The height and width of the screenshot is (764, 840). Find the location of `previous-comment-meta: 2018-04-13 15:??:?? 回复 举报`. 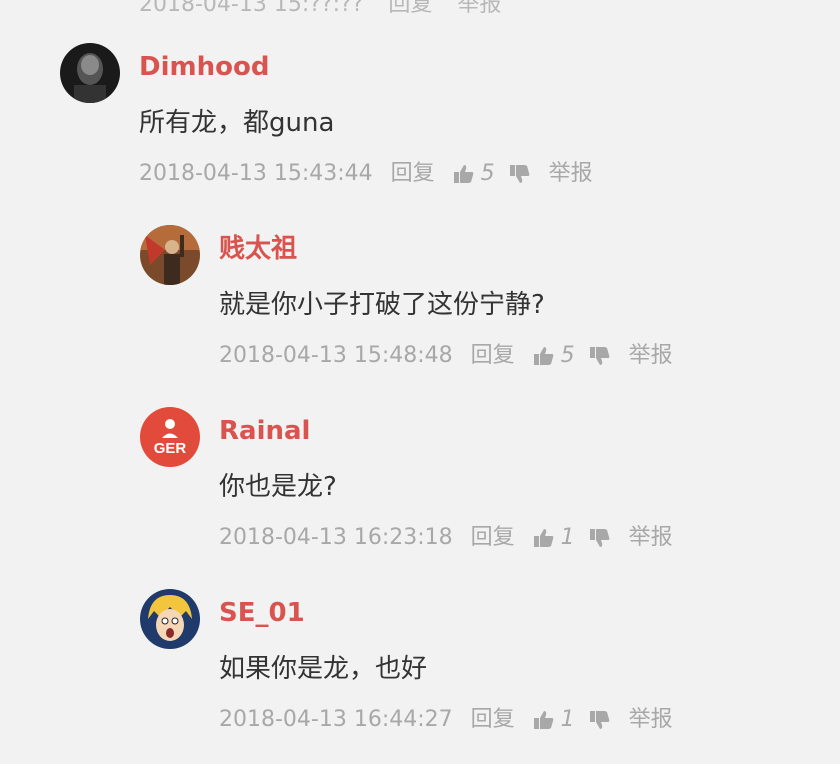

previous-comment-meta: 2018-04-13 15:??:?? 回复 举报 is located at coordinates (329, 9).